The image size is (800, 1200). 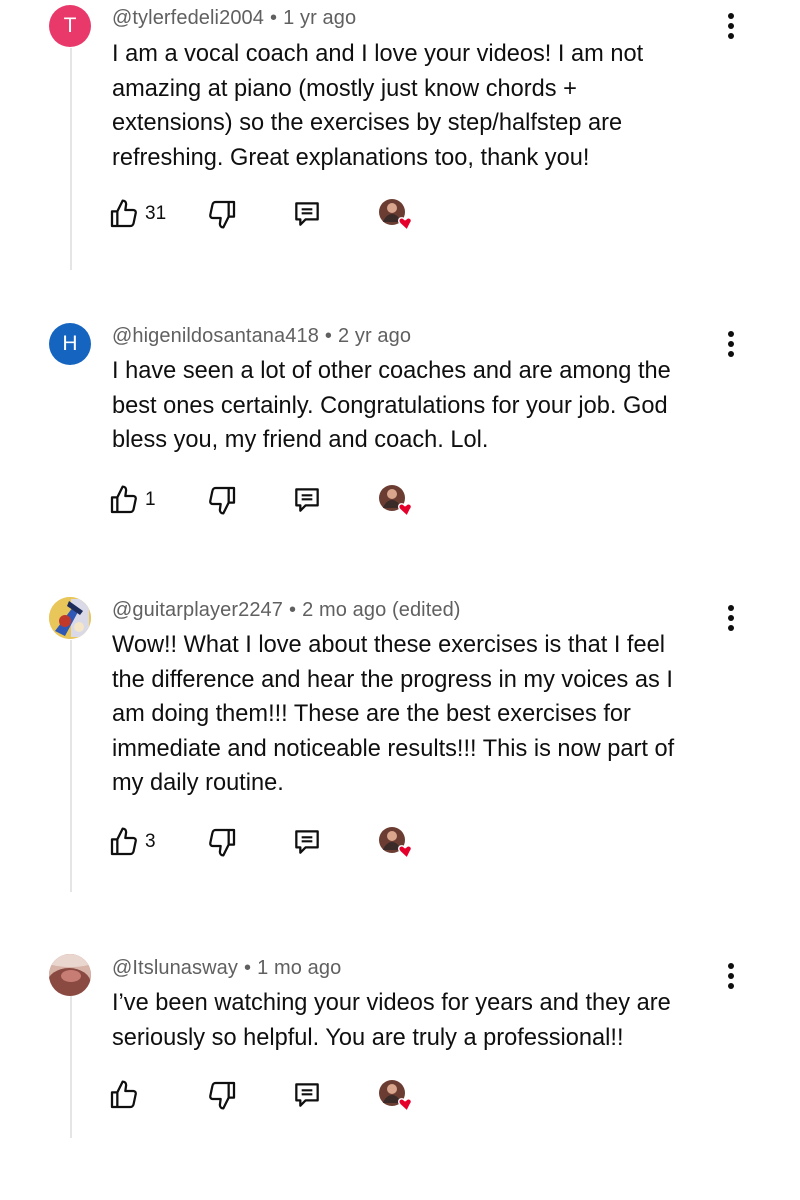 I want to click on comment-actions: 3, so click(x=273, y=842).